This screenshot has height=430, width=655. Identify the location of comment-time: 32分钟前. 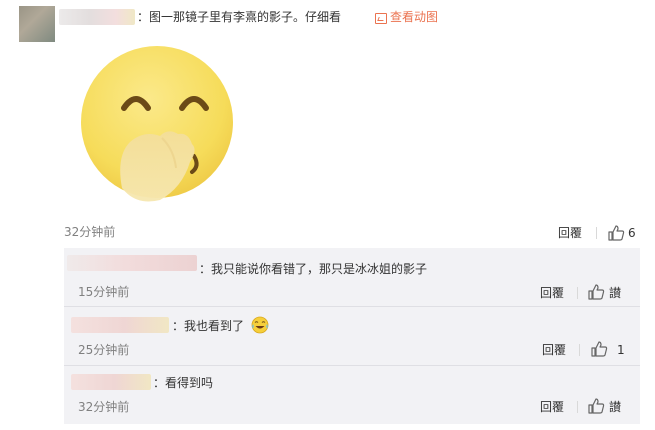
(90, 232).